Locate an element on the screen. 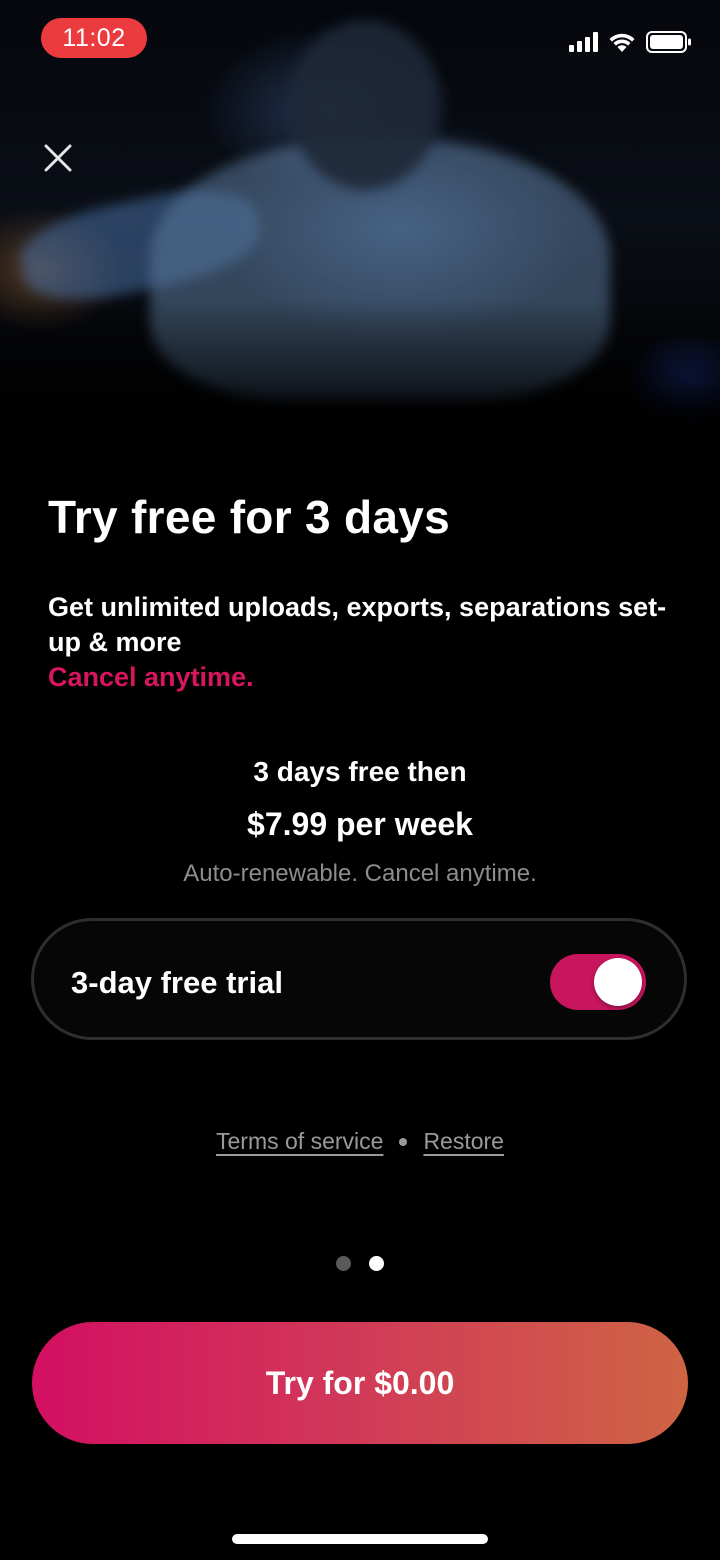 The width and height of the screenshot is (720, 1560). hero-fade-overlay is located at coordinates (360, 370).